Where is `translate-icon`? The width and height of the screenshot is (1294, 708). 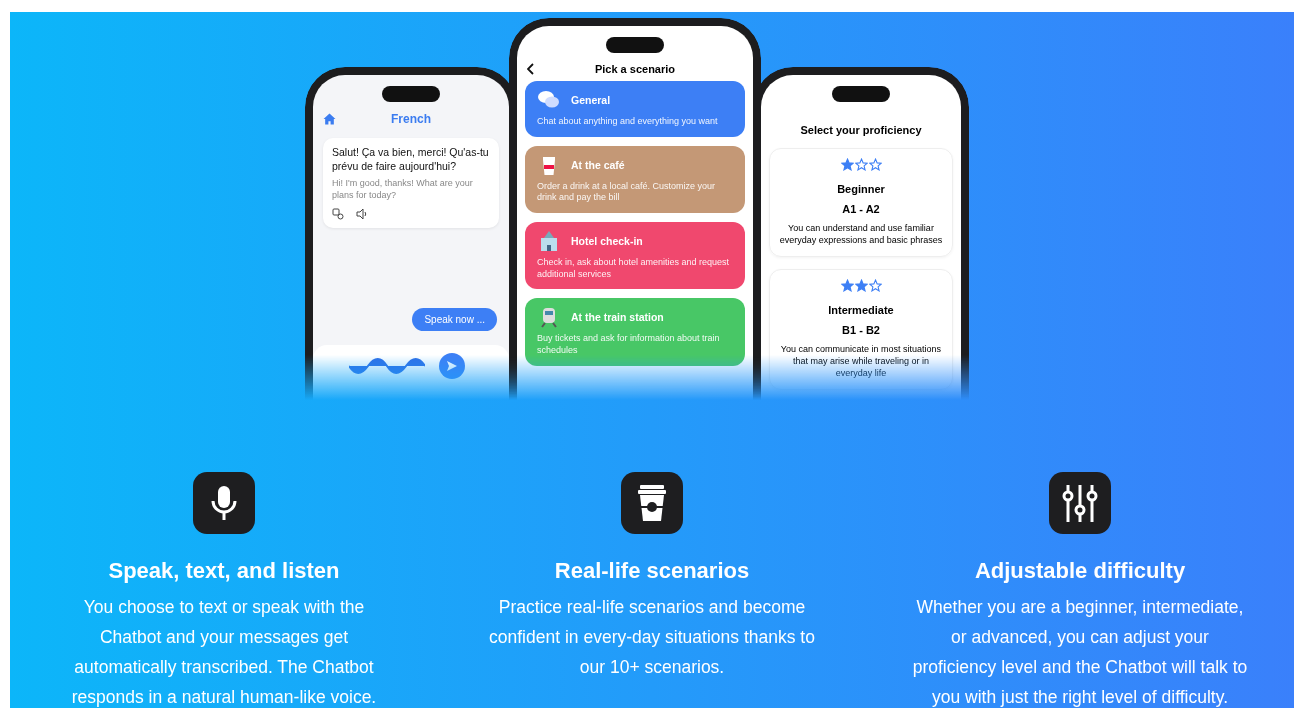
translate-icon is located at coordinates (338, 213).